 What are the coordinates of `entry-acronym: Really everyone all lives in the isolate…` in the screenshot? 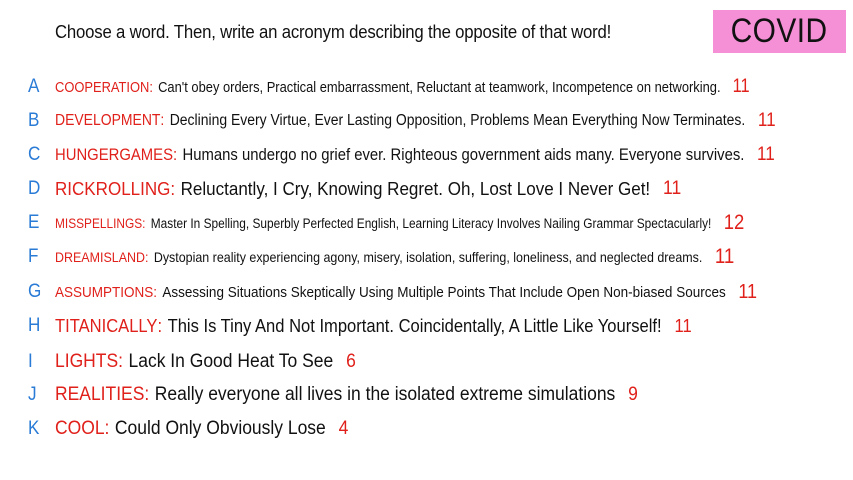 It's located at (385, 394).